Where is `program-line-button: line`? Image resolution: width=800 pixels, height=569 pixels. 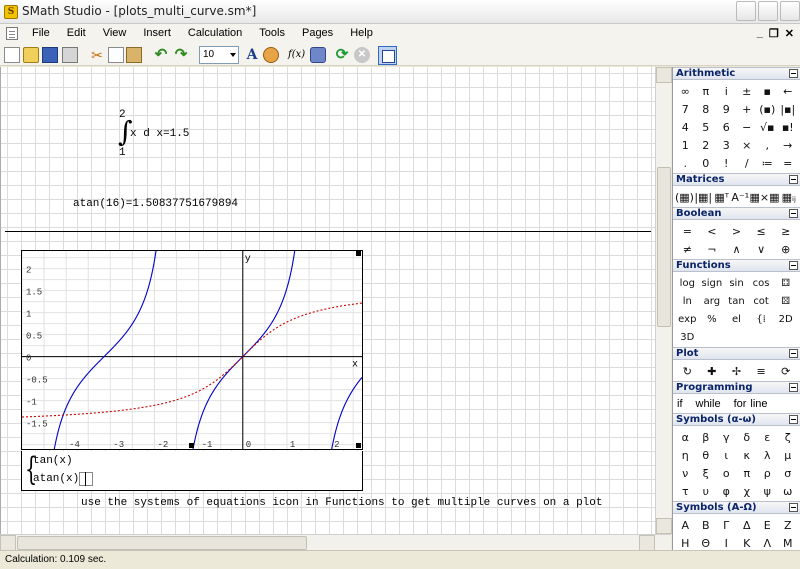 program-line-button: line is located at coordinates (758, 404).